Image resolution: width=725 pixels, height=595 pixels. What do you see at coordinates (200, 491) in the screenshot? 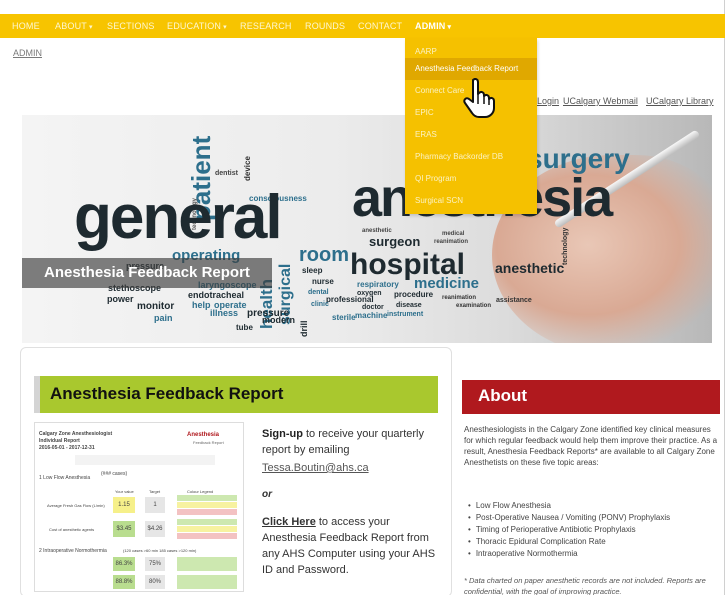
I see `thumb-col-legend: Colour Legend` at bounding box center [200, 491].